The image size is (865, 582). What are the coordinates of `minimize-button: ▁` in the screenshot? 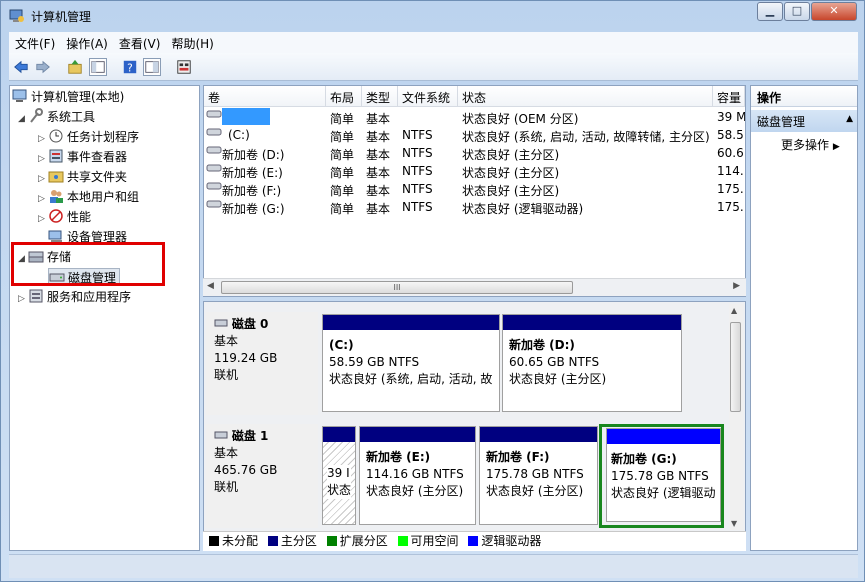 It's located at (770, 11).